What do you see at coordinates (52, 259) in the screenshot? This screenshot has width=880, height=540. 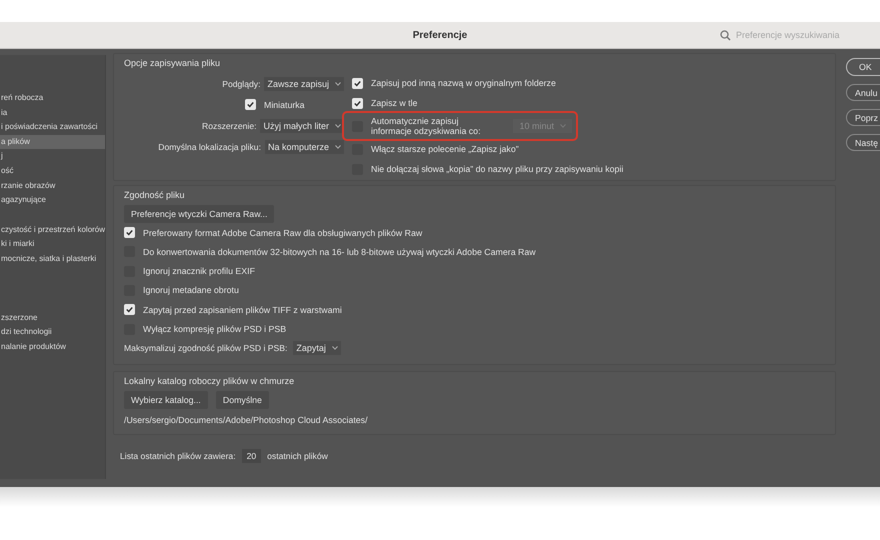 I see `sidebar-item: mocnicze, siatka i plasterki` at bounding box center [52, 259].